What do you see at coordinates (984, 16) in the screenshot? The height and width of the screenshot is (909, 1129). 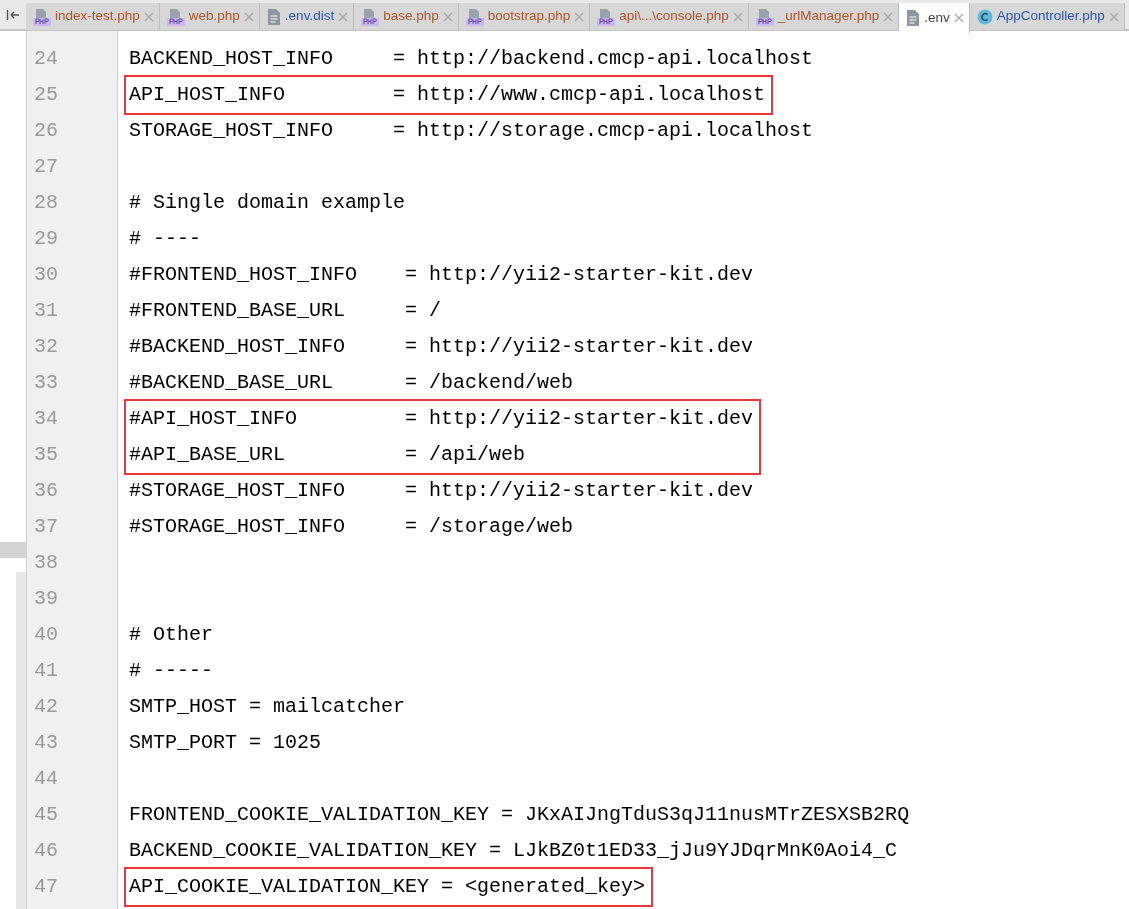 I see `class-icon` at bounding box center [984, 16].